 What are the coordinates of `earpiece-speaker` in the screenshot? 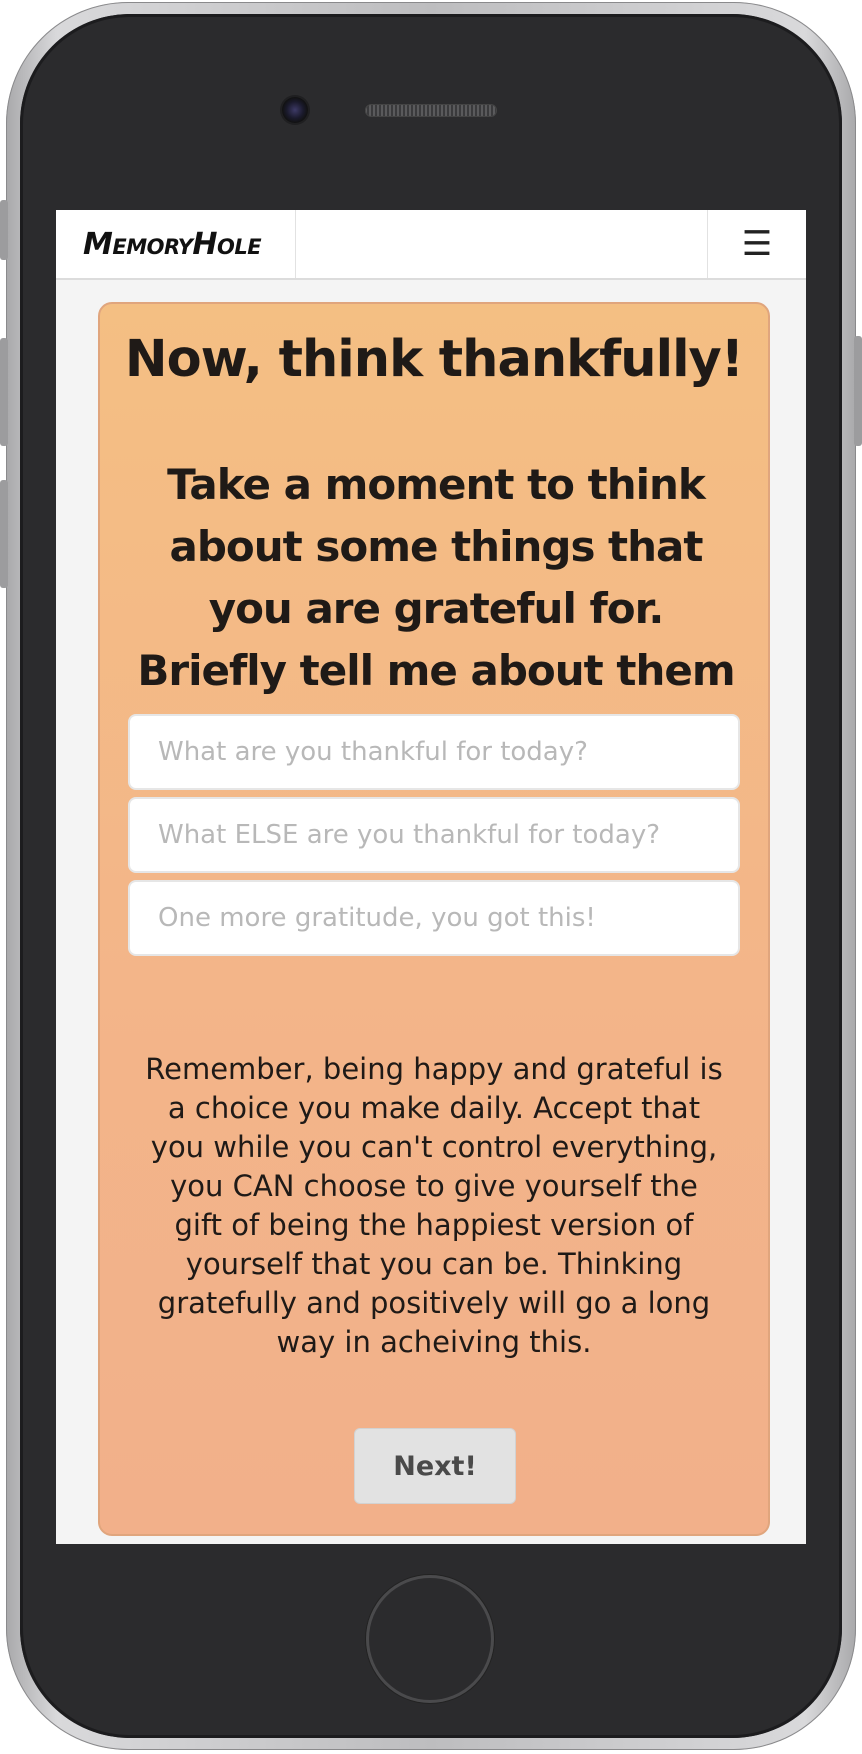 It's located at (431, 110).